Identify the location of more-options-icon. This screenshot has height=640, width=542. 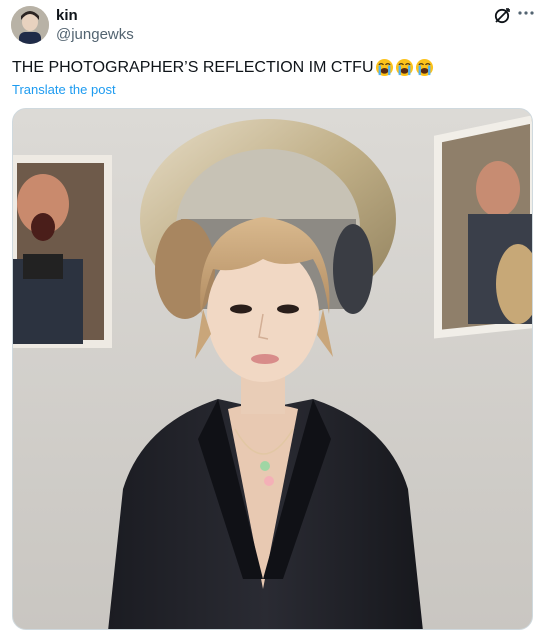
(526, 15).